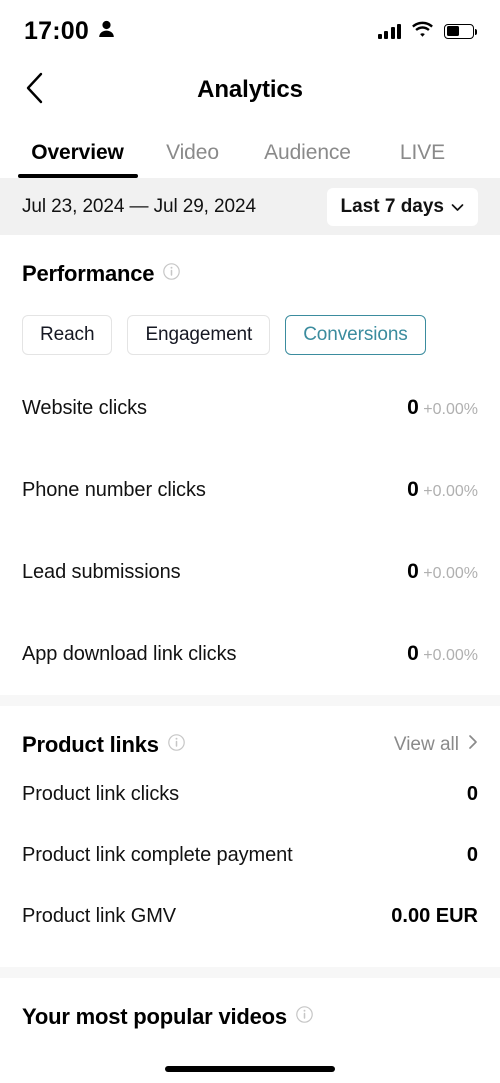 Image resolution: width=500 pixels, height=1083 pixels. Describe the element at coordinates (250, 572) in the screenshot. I see `metric-row: Lead submissions 0 +0.00%` at that location.